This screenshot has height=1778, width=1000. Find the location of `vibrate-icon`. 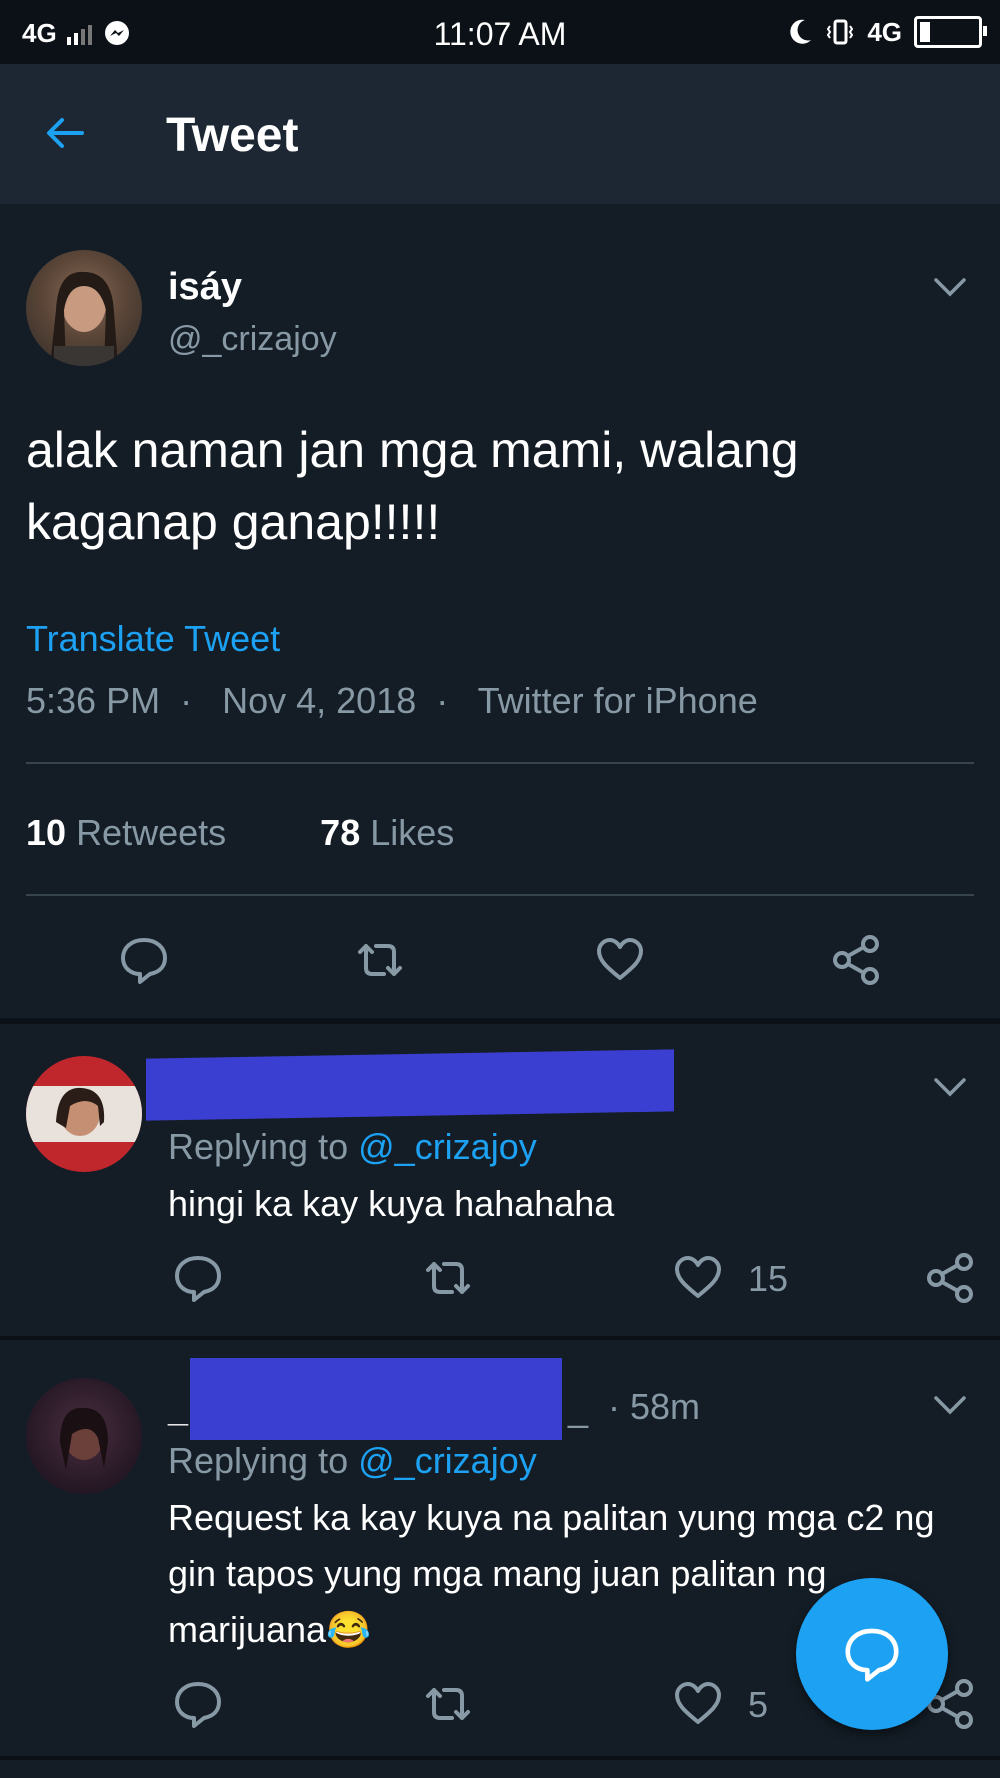

vibrate-icon is located at coordinates (840, 32).